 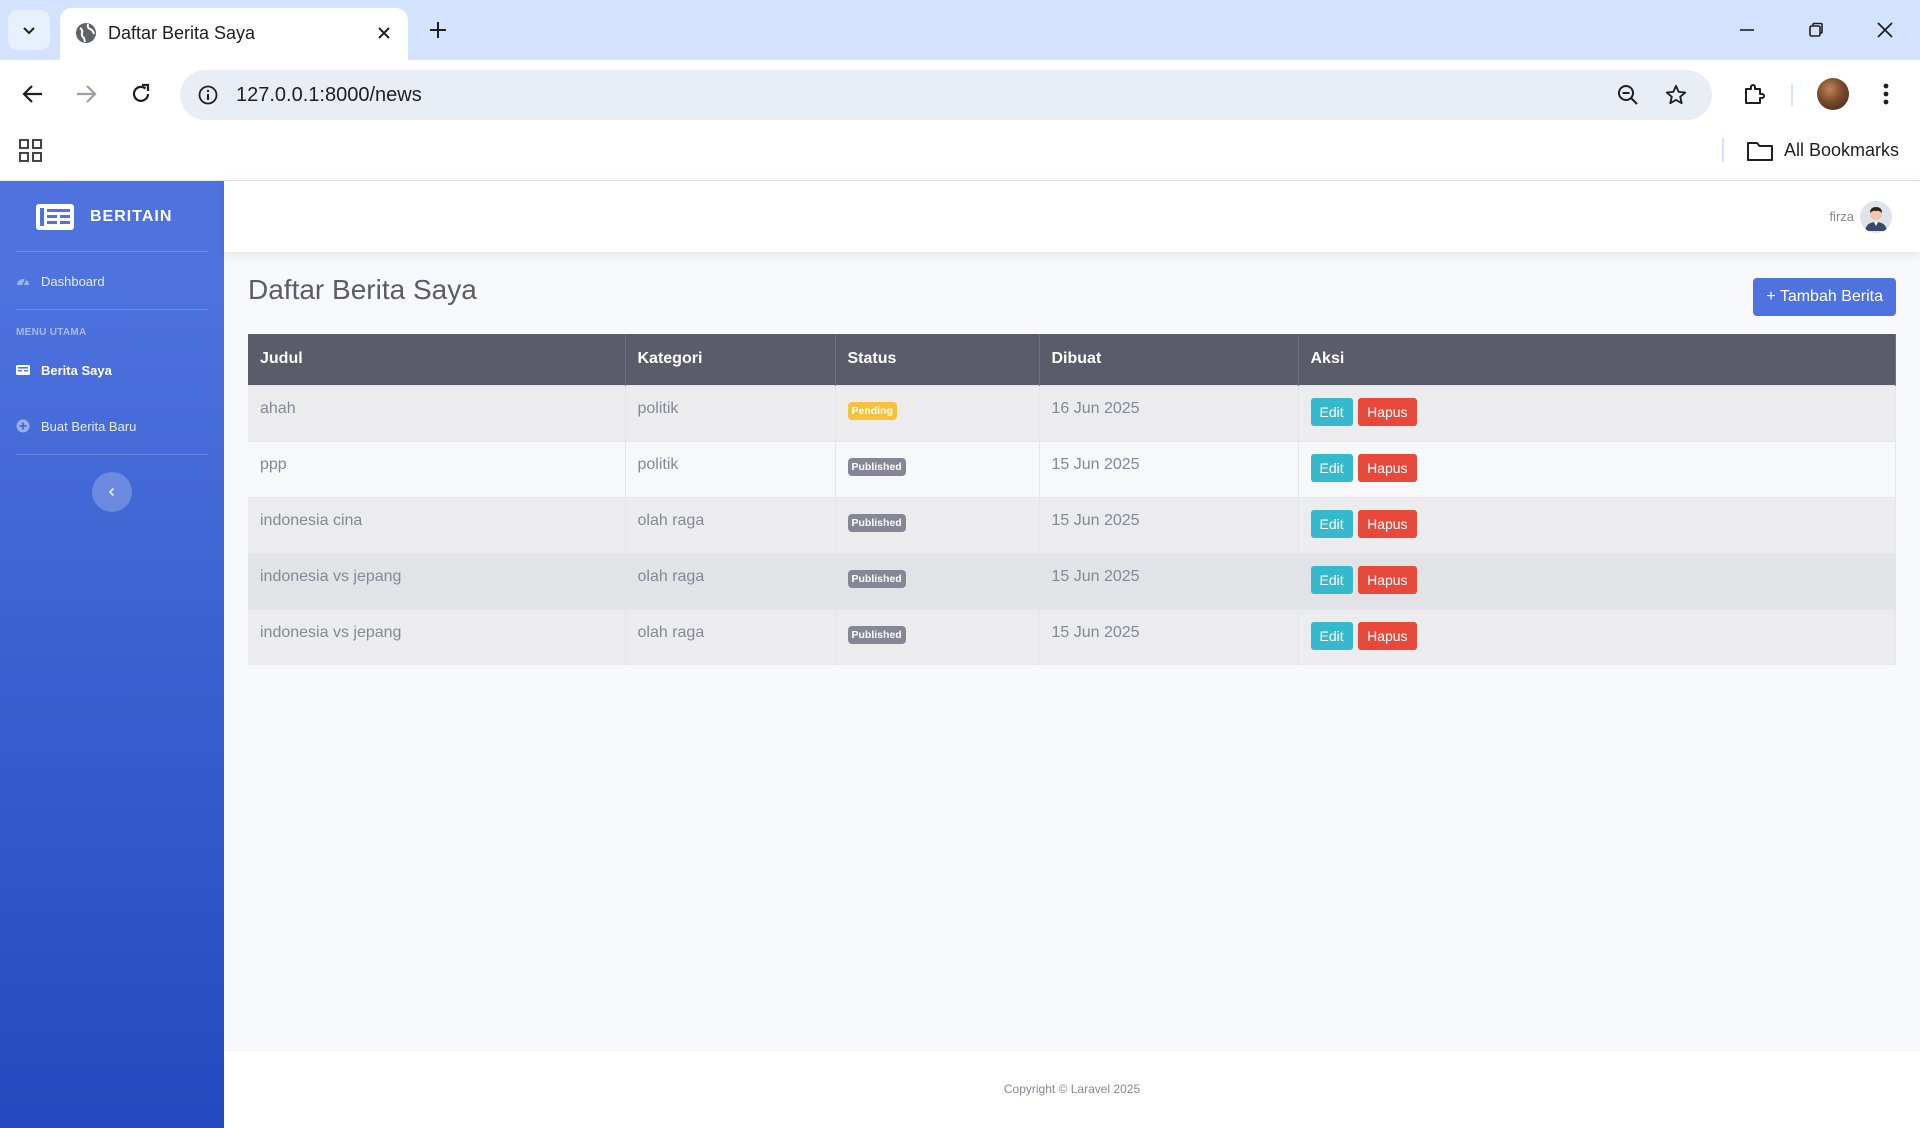 I want to click on column-header-status: Status, so click(x=937, y=359).